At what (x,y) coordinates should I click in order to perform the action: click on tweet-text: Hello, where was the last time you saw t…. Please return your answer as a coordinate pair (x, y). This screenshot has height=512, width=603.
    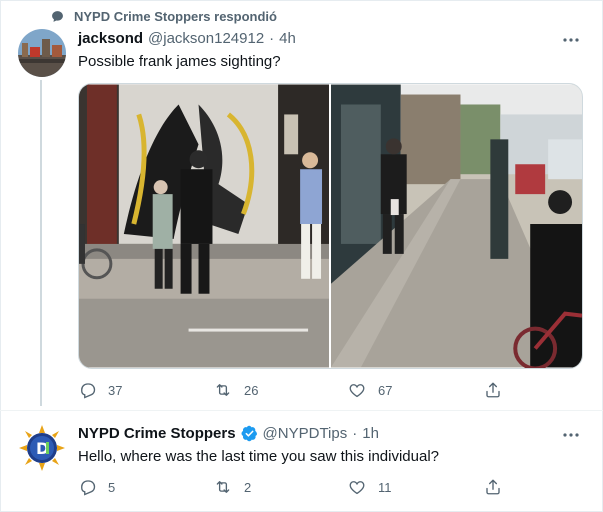
    Looking at the image, I should click on (259, 456).